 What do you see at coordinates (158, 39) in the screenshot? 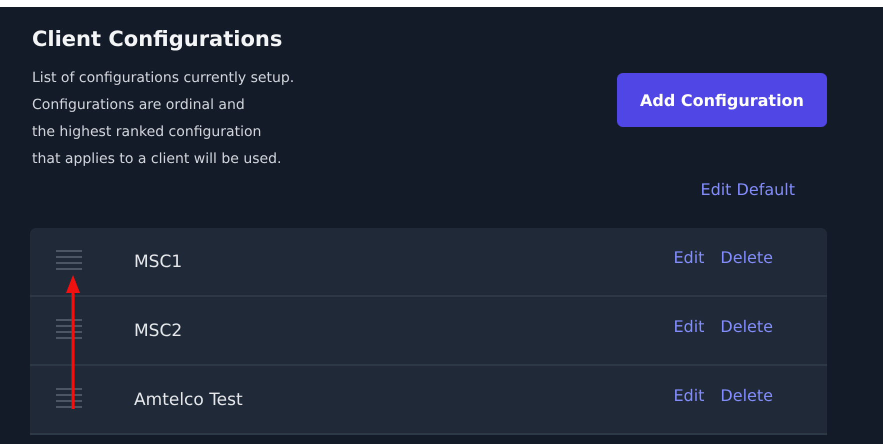
I see `page-title: Client Configurations` at bounding box center [158, 39].